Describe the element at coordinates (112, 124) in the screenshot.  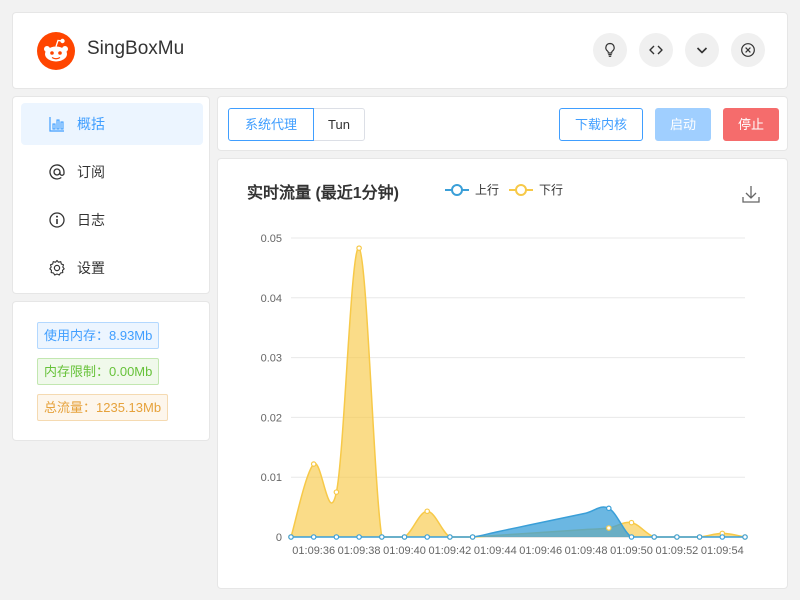
I see `sidebar-item-overview: 概括` at that location.